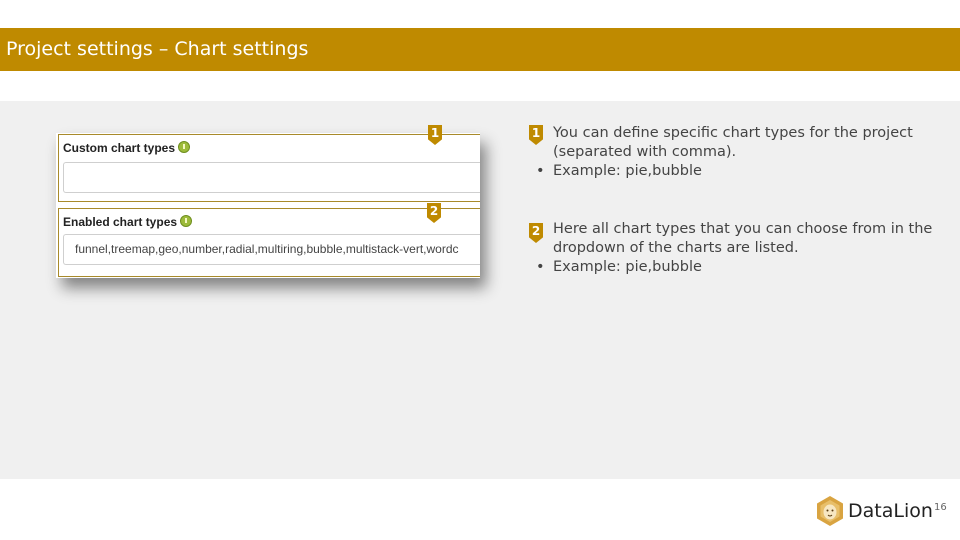 Image resolution: width=960 pixels, height=540 pixels. Describe the element at coordinates (940, 507) in the screenshot. I see `page-number: 16` at that location.